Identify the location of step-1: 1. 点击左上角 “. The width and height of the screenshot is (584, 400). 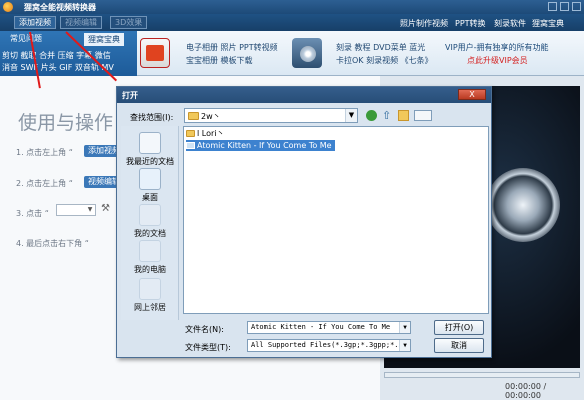
(44, 152).